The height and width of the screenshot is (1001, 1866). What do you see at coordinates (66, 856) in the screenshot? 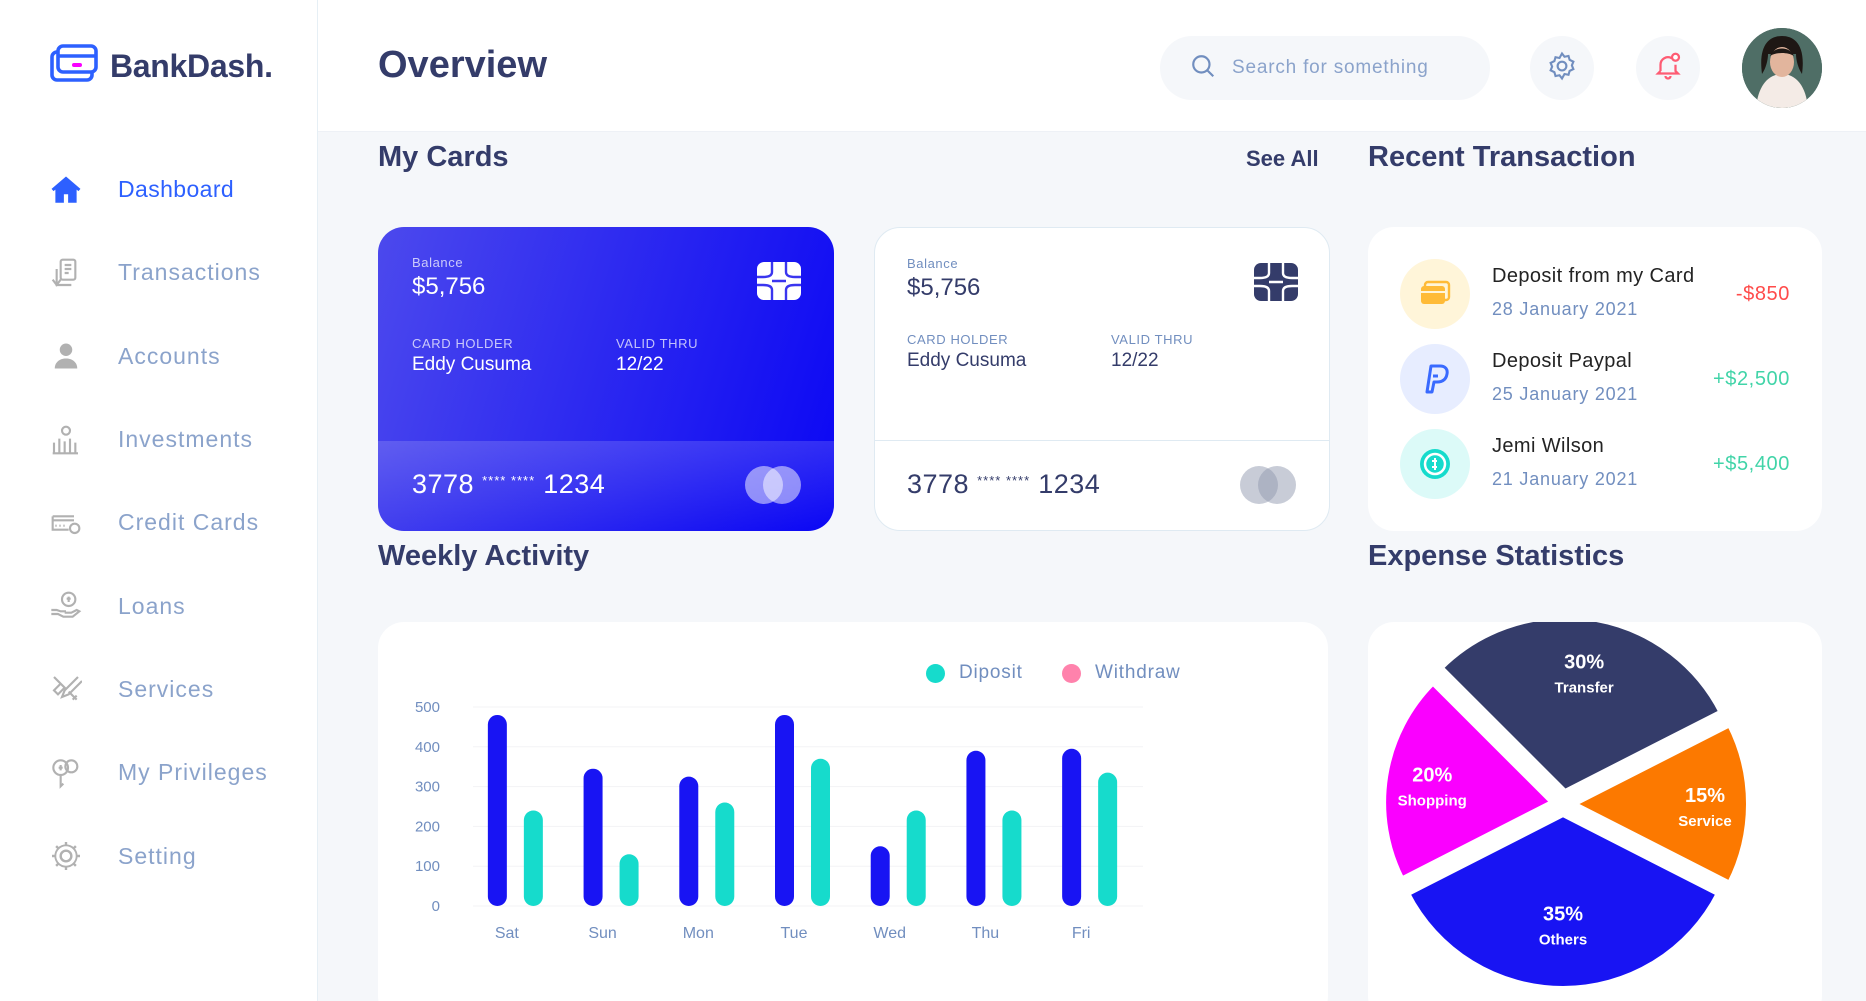
I see `settings-icon` at bounding box center [66, 856].